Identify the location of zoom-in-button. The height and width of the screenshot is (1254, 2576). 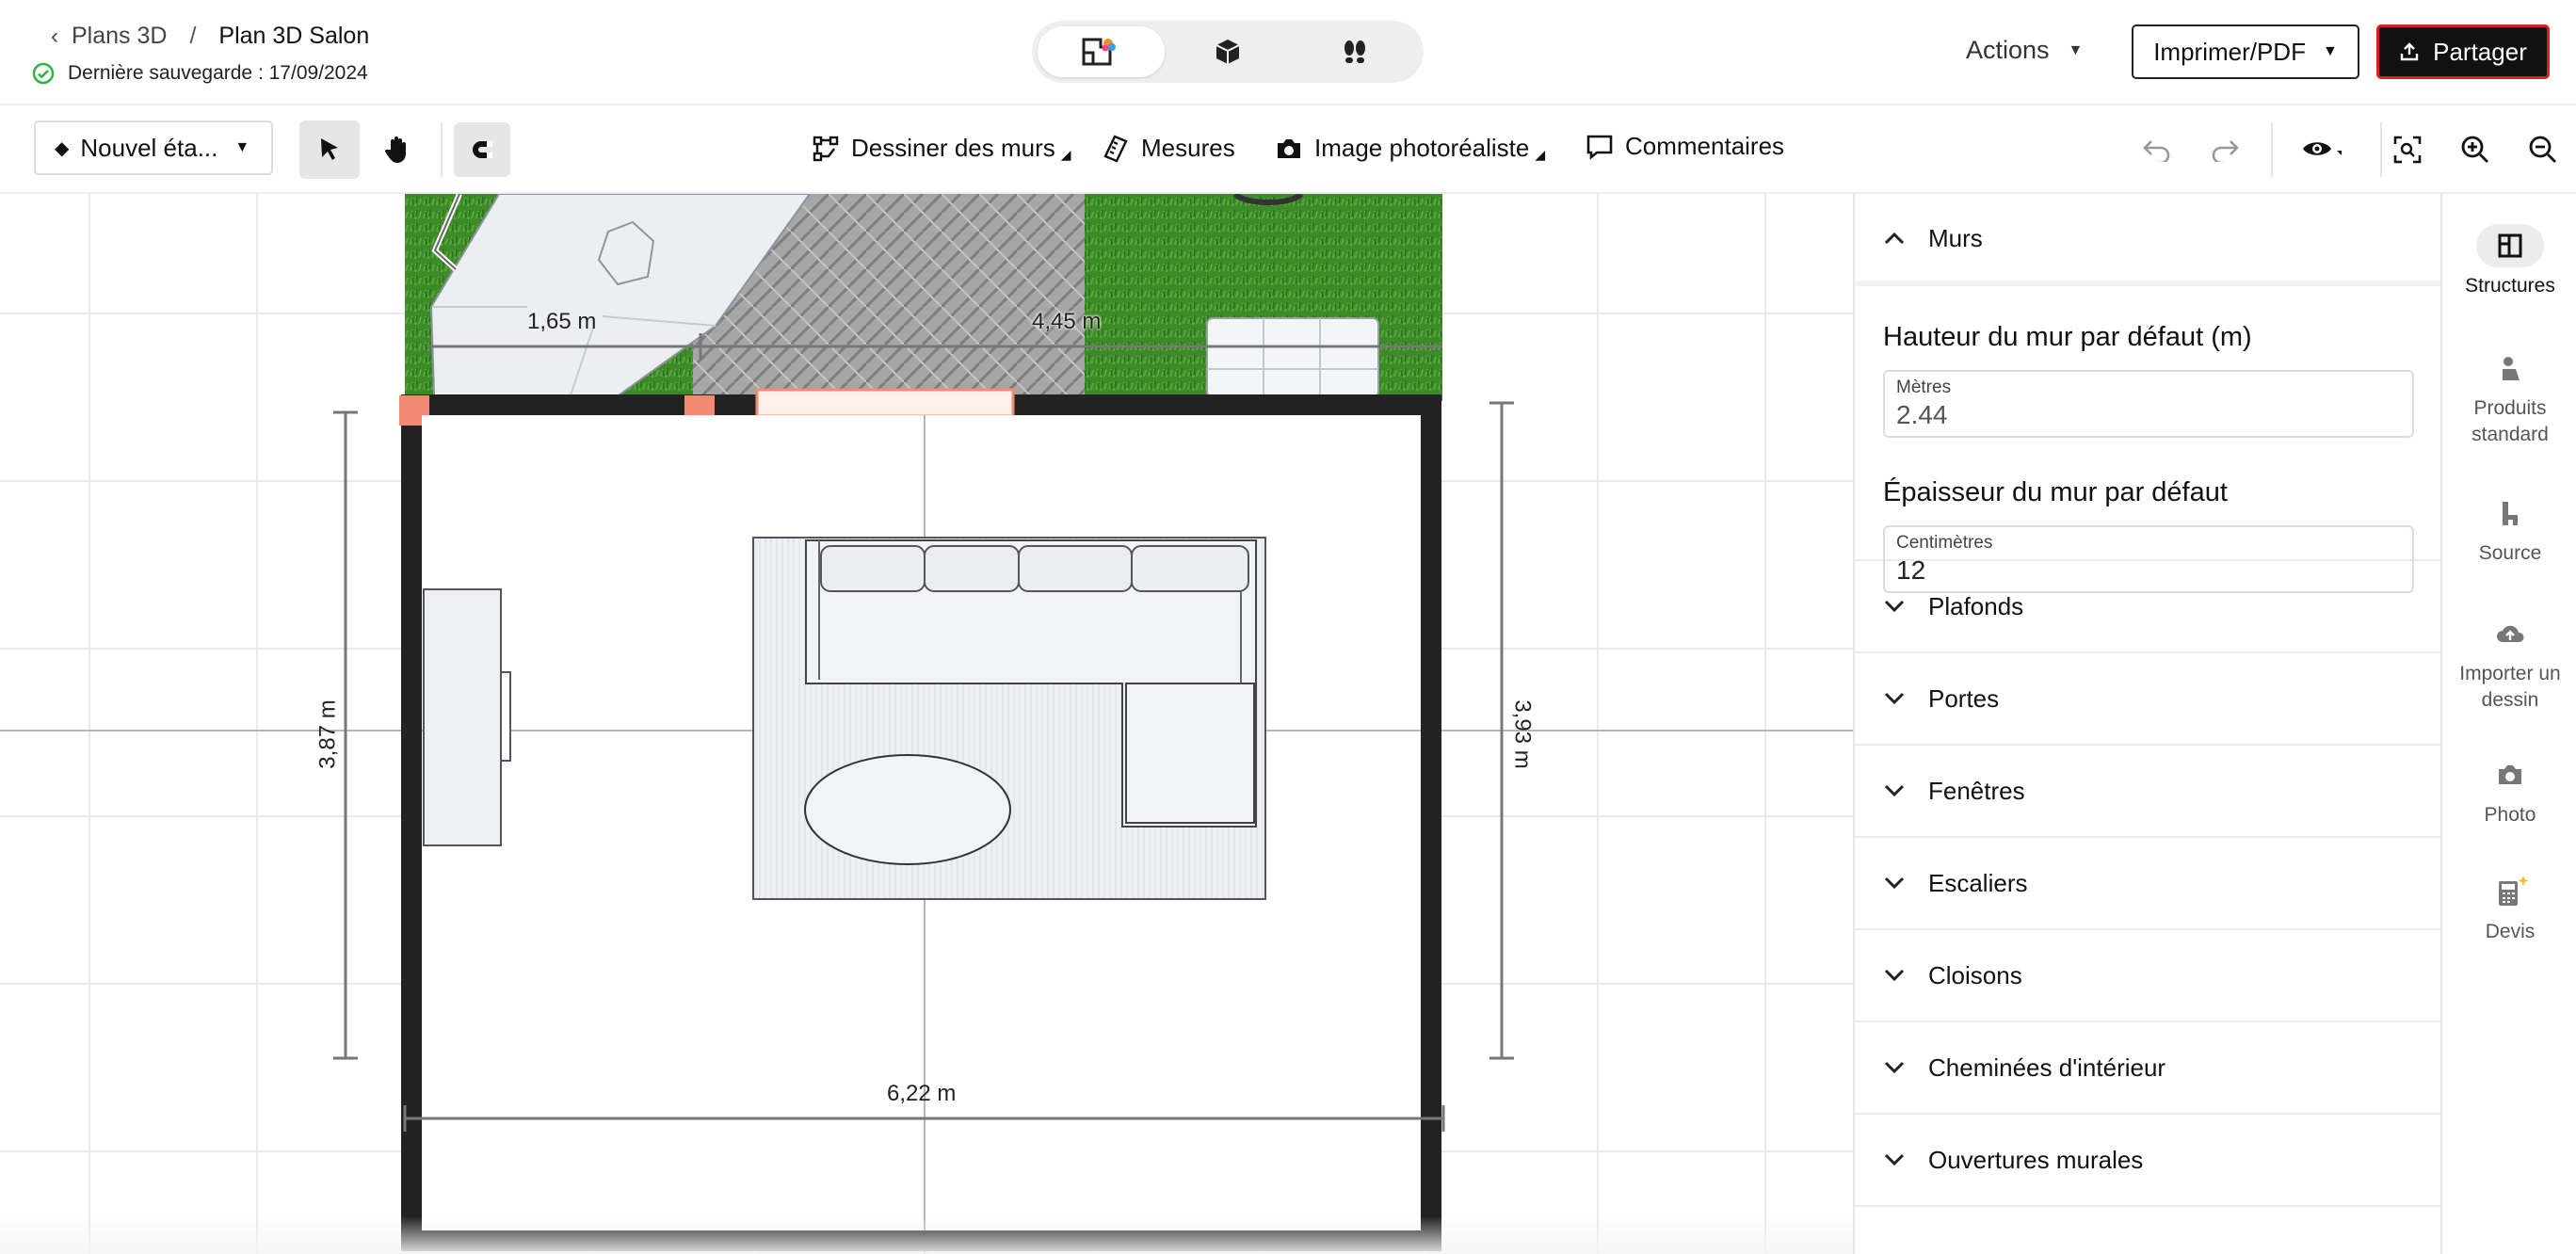
(2475, 149).